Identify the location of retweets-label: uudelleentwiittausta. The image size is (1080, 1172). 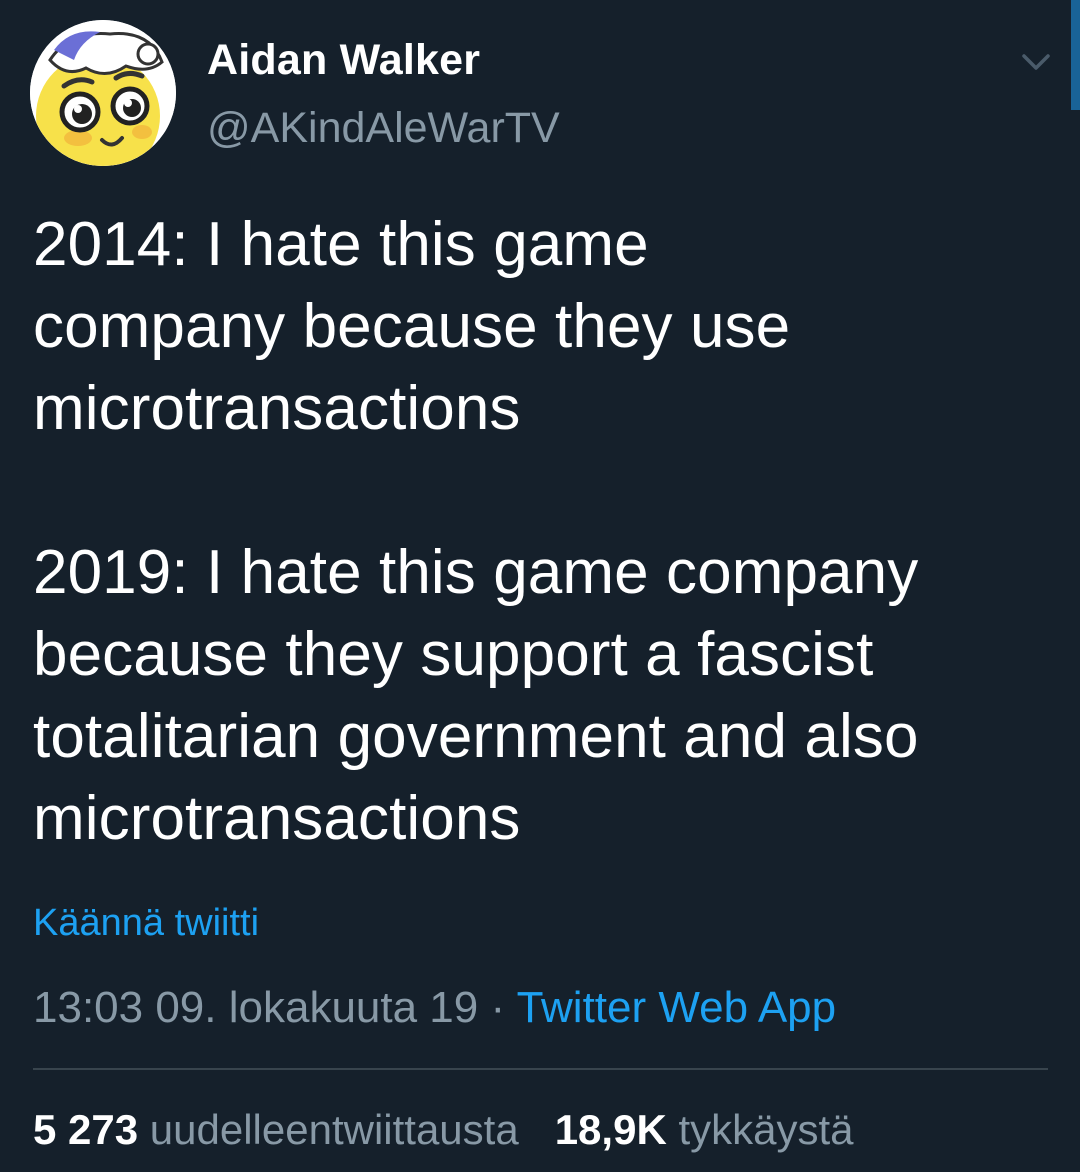
(334, 1129).